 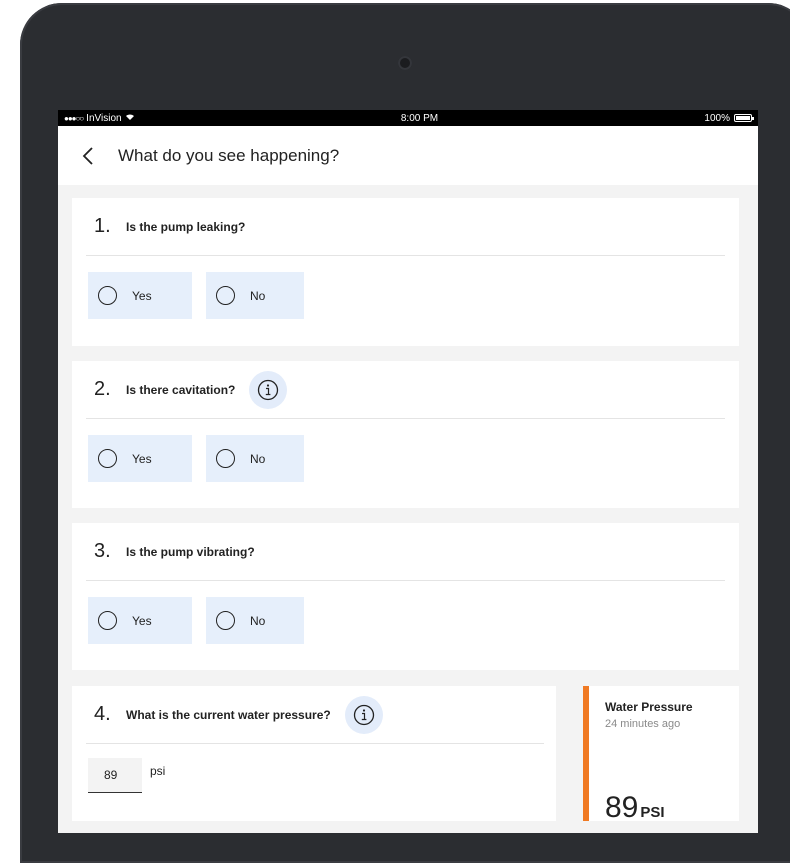 What do you see at coordinates (102, 551) in the screenshot?
I see `question-number: 3.` at bounding box center [102, 551].